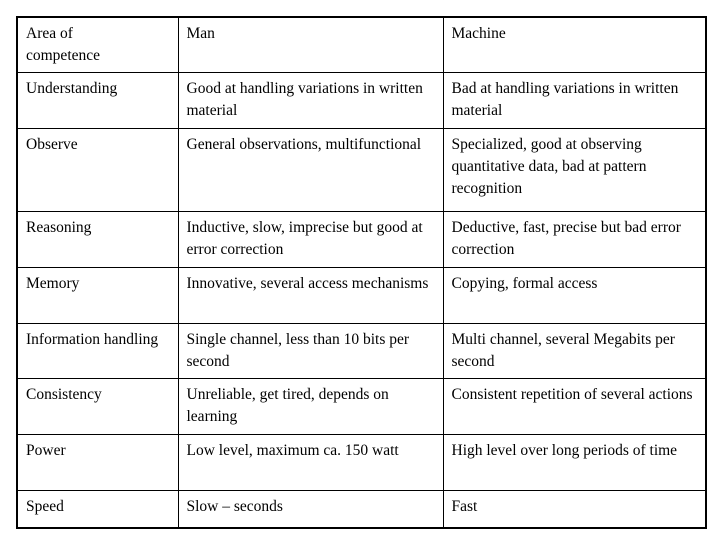 Image resolution: width=720 pixels, height=540 pixels. What do you see at coordinates (310, 44) in the screenshot?
I see `column-header-man: Man` at bounding box center [310, 44].